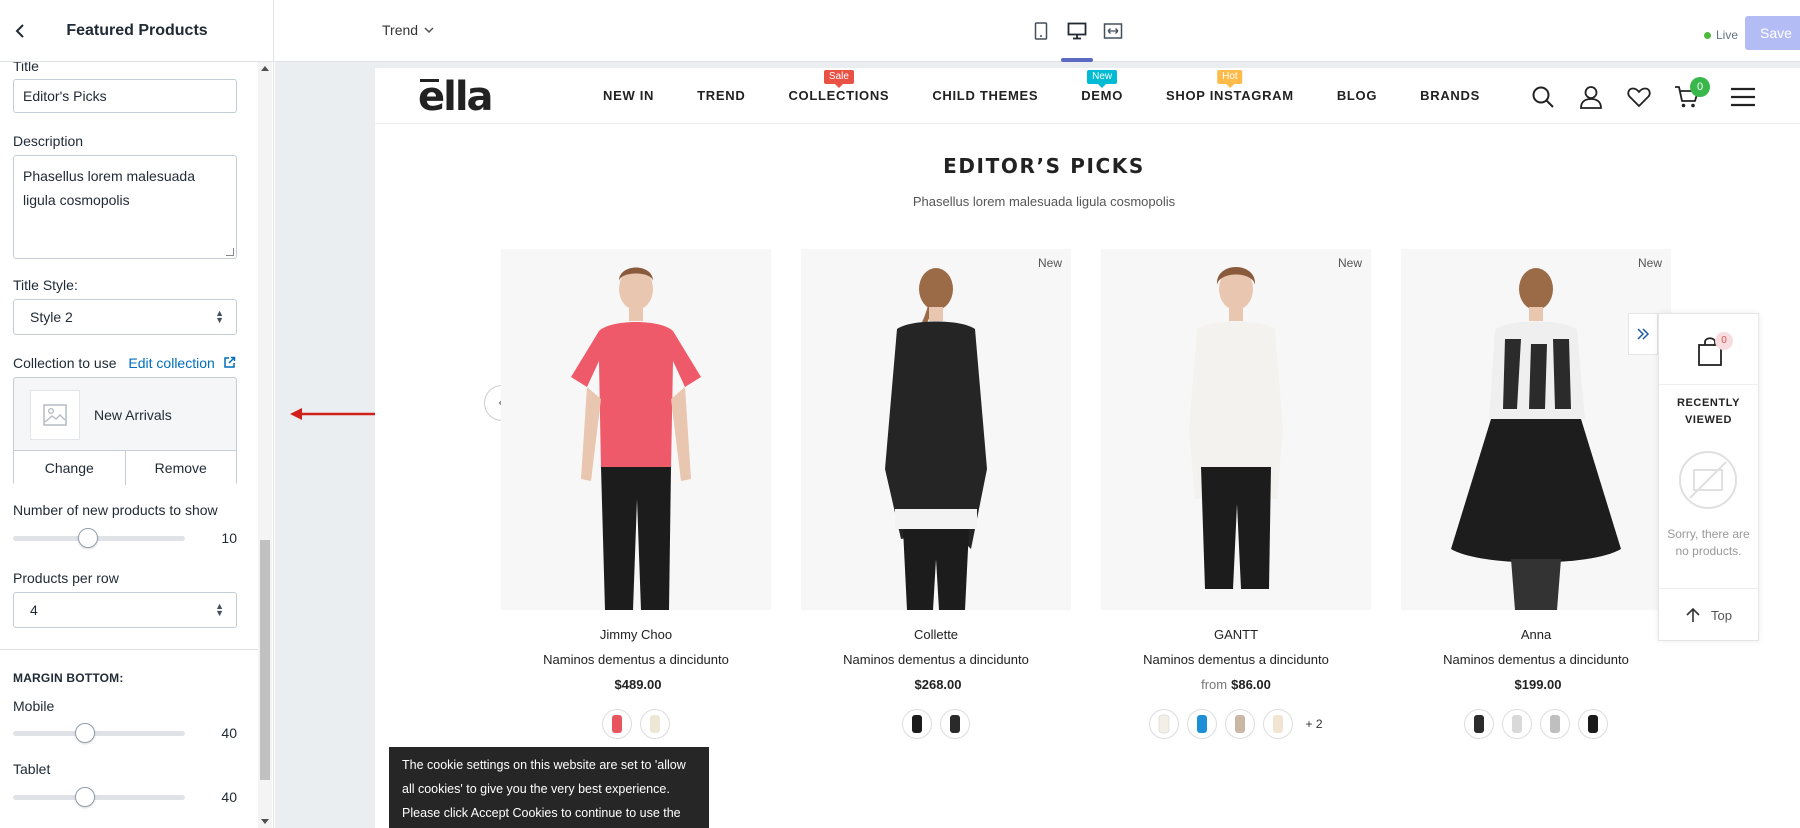 The width and height of the screenshot is (1800, 828). Describe the element at coordinates (181, 468) in the screenshot. I see `remove-collection-button: Remove` at that location.